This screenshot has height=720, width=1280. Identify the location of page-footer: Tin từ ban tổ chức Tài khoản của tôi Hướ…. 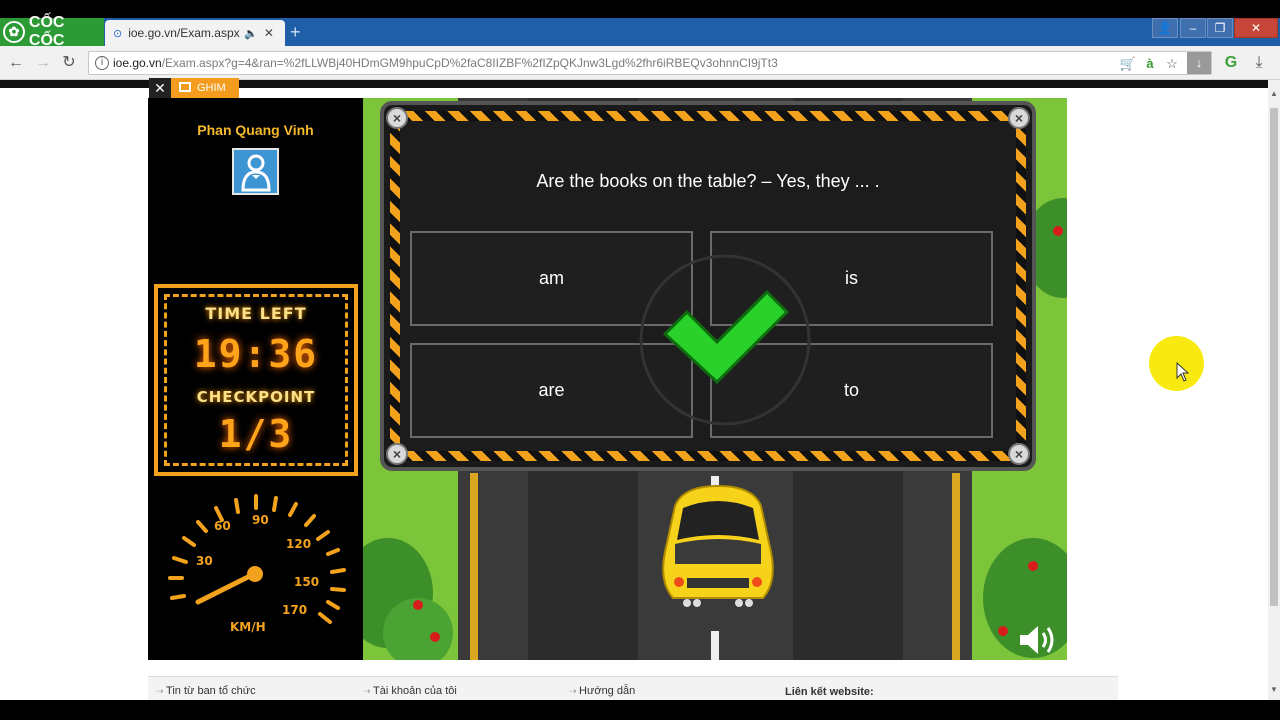
(633, 688).